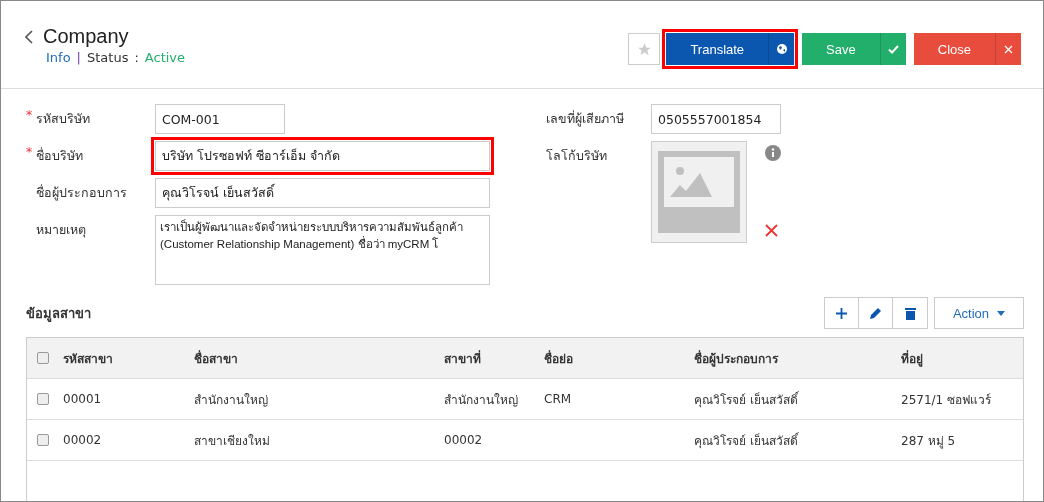 This screenshot has height=502, width=1044. I want to click on notes-field: เราเป็นผู้พัฒนาและจัดจำหน่ายระบบบริหารความสัมพันธ์ลูกค้า (Customer Relationship Management) ชื่อว่า myCRM โ, so click(322, 250).